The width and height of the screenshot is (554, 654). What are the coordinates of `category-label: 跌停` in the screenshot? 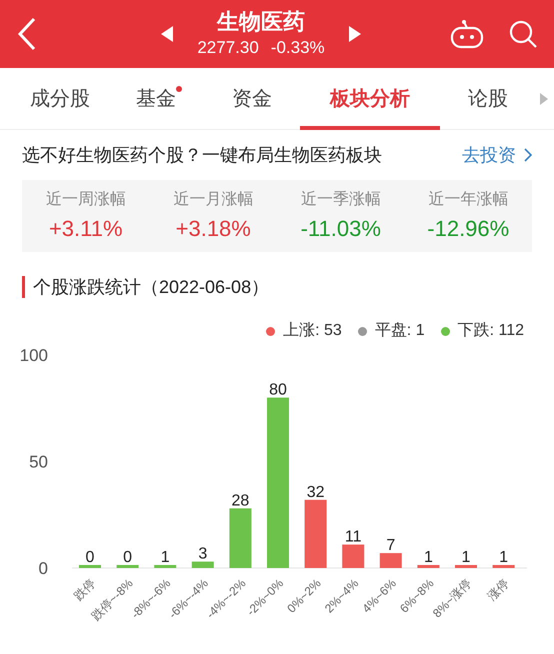 It's located at (84, 590).